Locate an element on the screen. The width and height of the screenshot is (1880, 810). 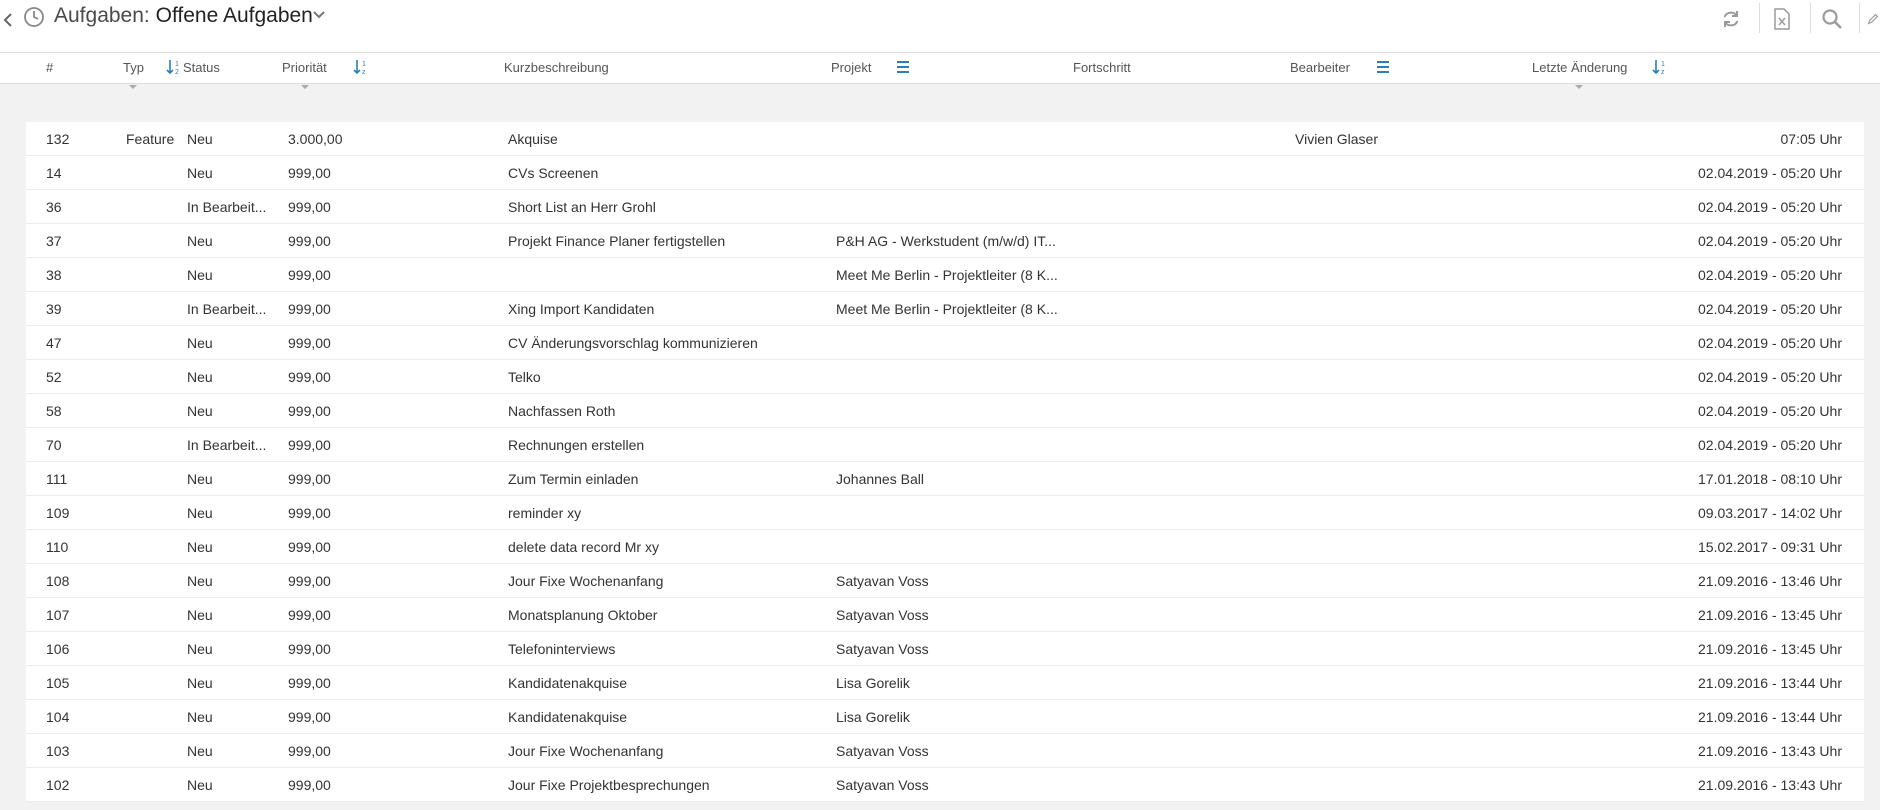
cell-id: 58 is located at coordinates (54, 411).